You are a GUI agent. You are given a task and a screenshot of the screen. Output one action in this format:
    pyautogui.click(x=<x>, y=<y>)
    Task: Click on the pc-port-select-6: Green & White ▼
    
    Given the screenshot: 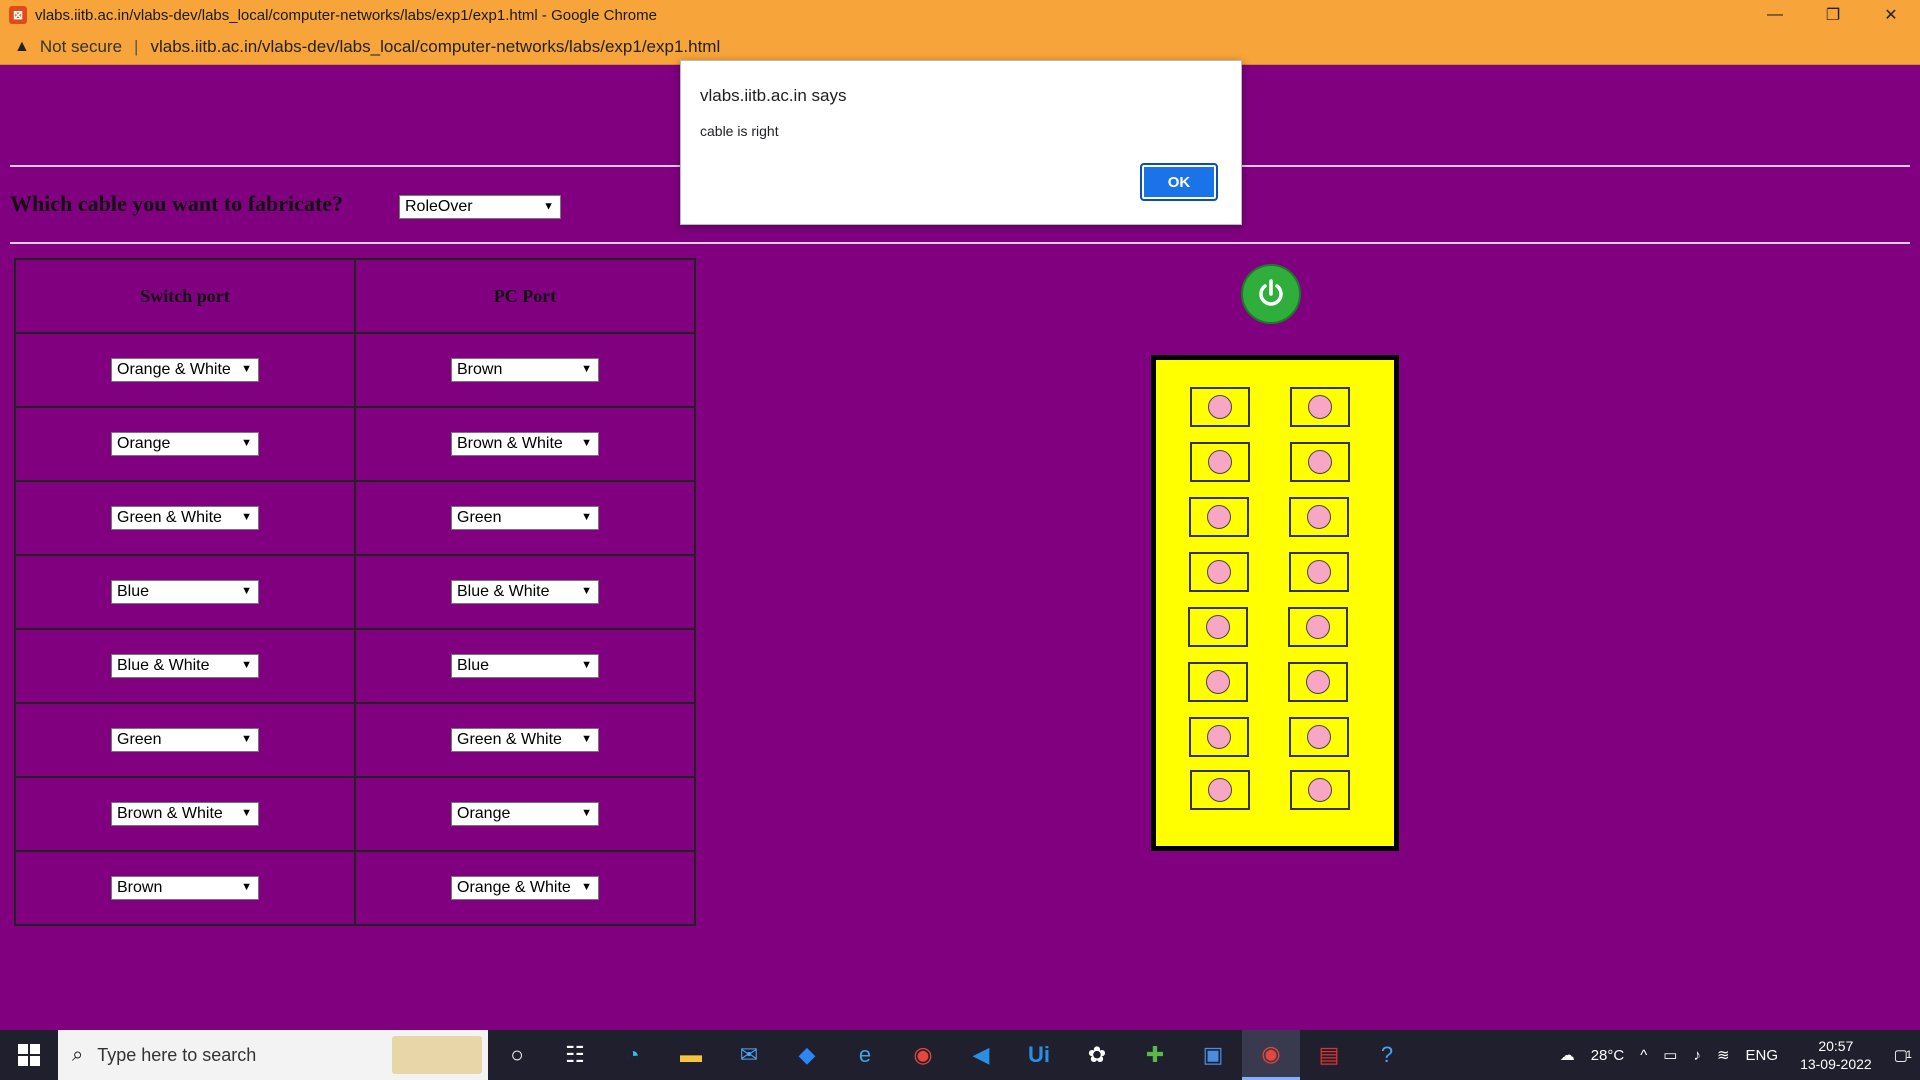 What is the action you would take?
    pyautogui.click(x=525, y=740)
    